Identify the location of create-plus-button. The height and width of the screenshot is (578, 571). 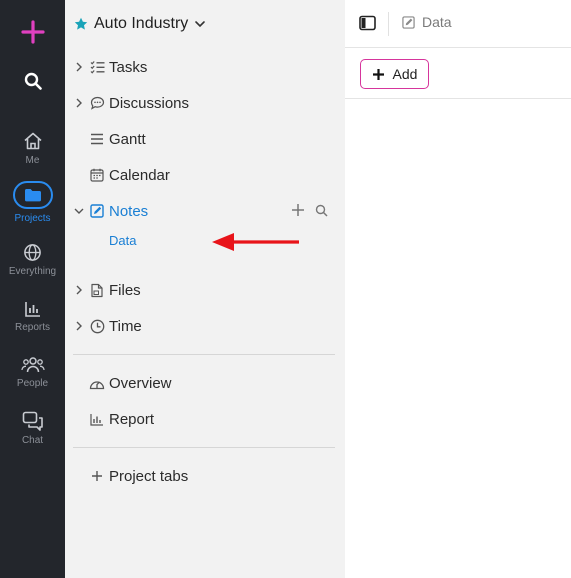
(32, 32).